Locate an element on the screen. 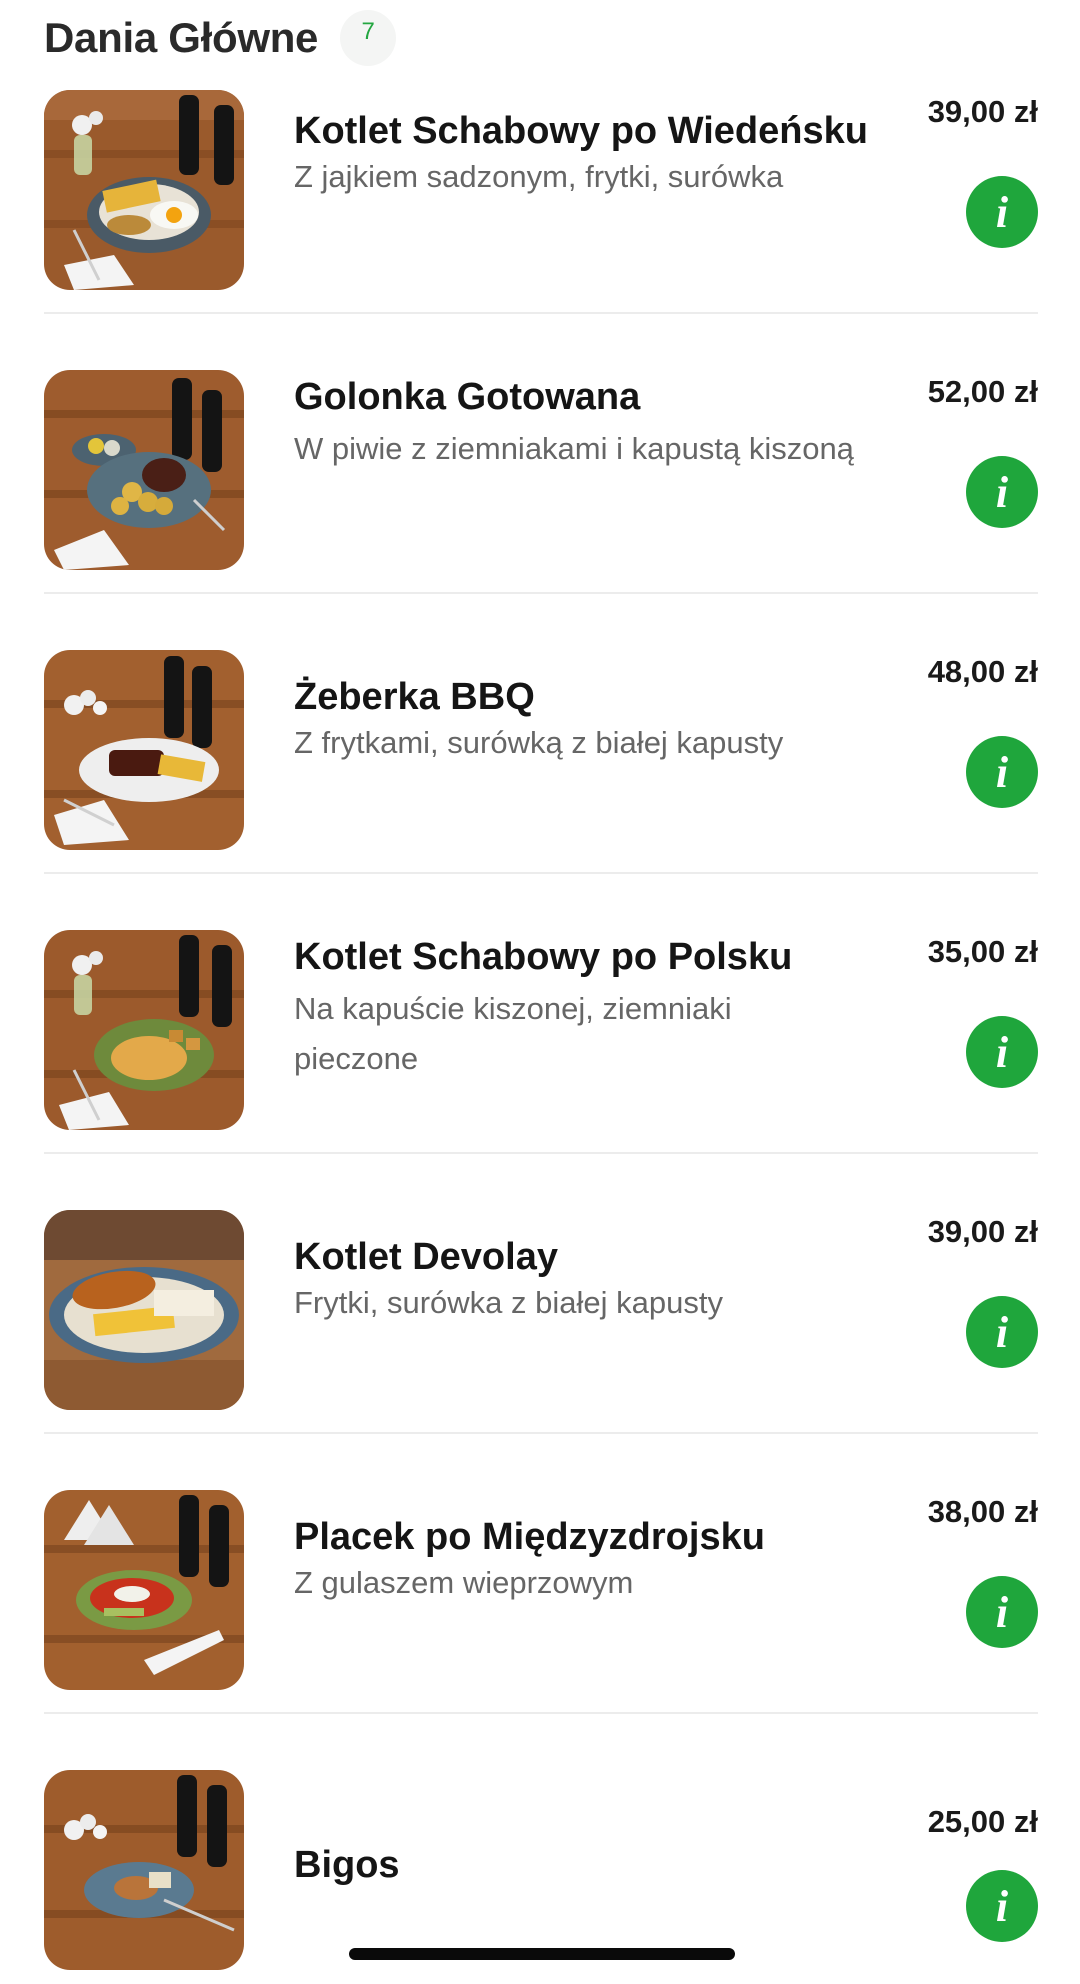  section-title: Dania Główne is located at coordinates (181, 37).